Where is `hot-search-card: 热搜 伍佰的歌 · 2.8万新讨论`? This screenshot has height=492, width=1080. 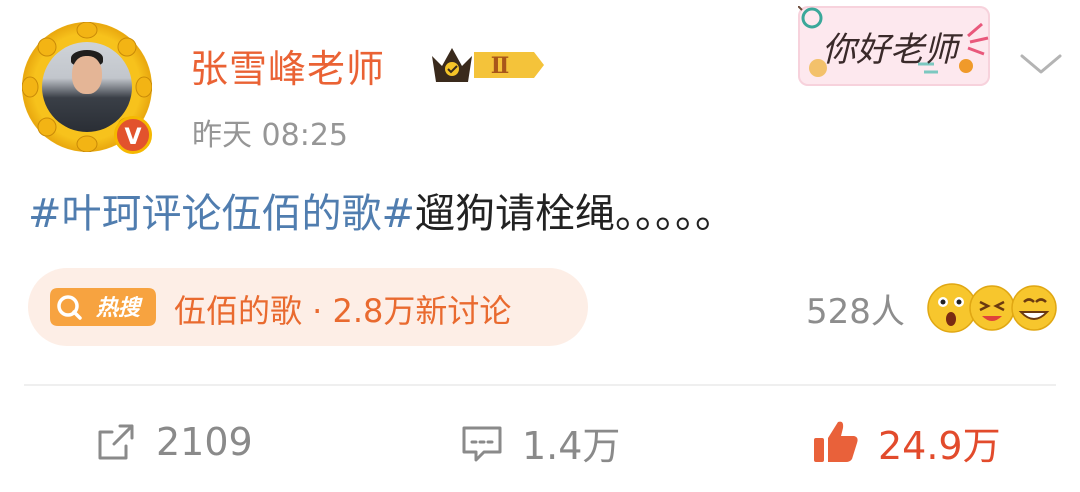
hot-search-card: 热搜 伍佰的歌 · 2.8万新讨论 is located at coordinates (308, 307).